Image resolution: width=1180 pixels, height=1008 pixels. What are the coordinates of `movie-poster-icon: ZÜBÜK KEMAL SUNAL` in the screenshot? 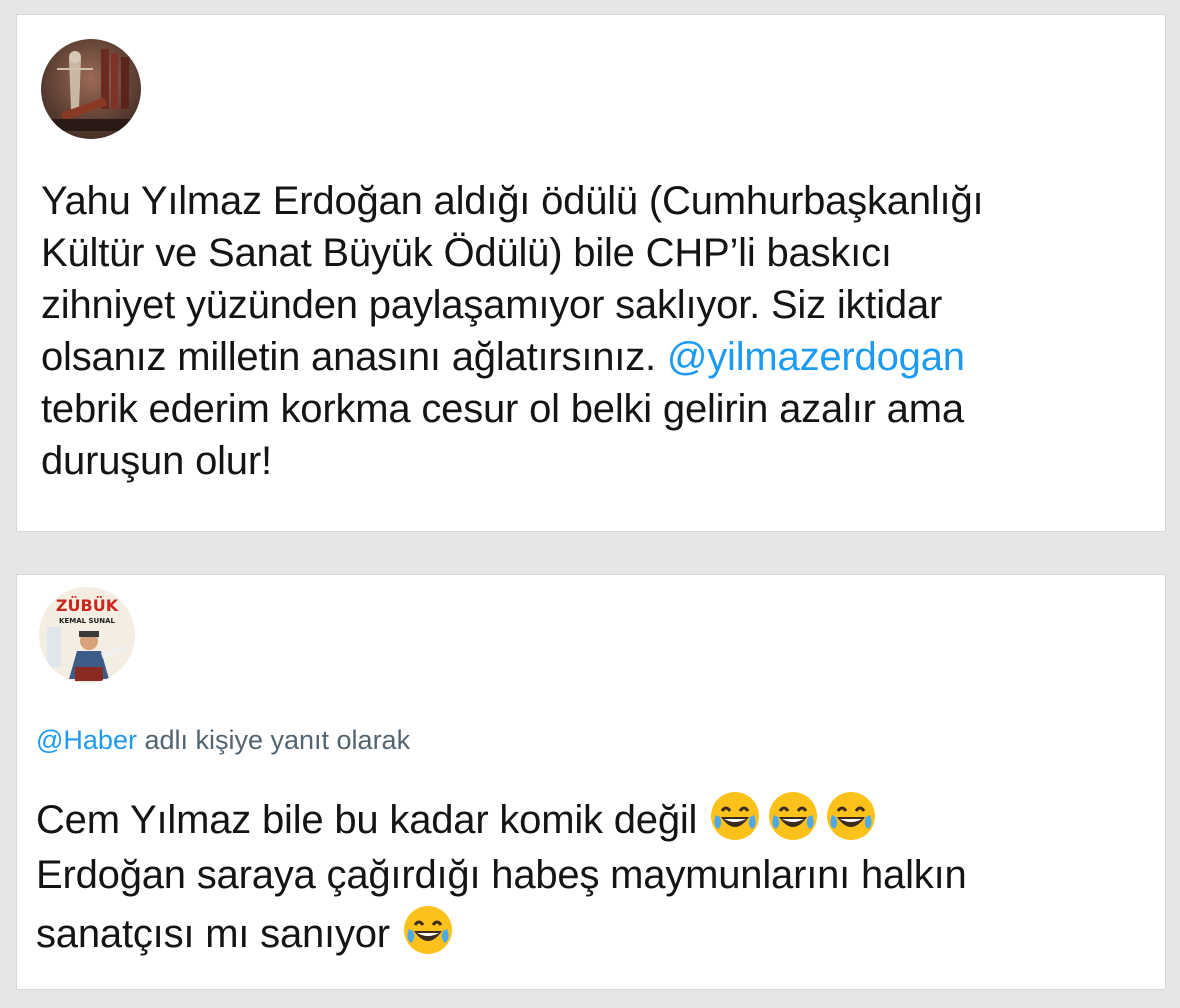 It's located at (87, 635).